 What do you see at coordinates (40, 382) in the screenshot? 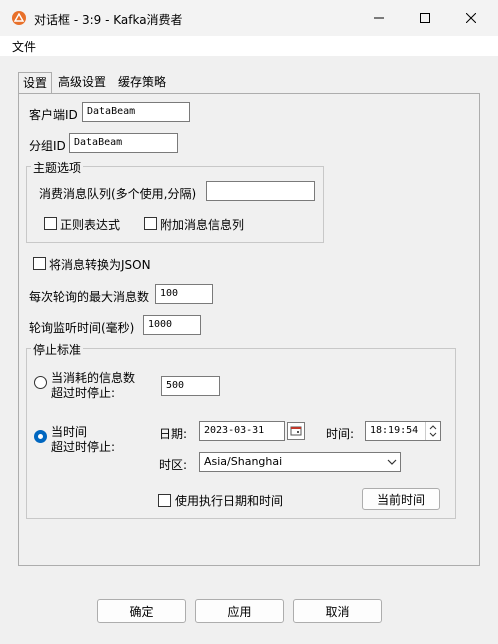
I see `stop-by-count-radio` at bounding box center [40, 382].